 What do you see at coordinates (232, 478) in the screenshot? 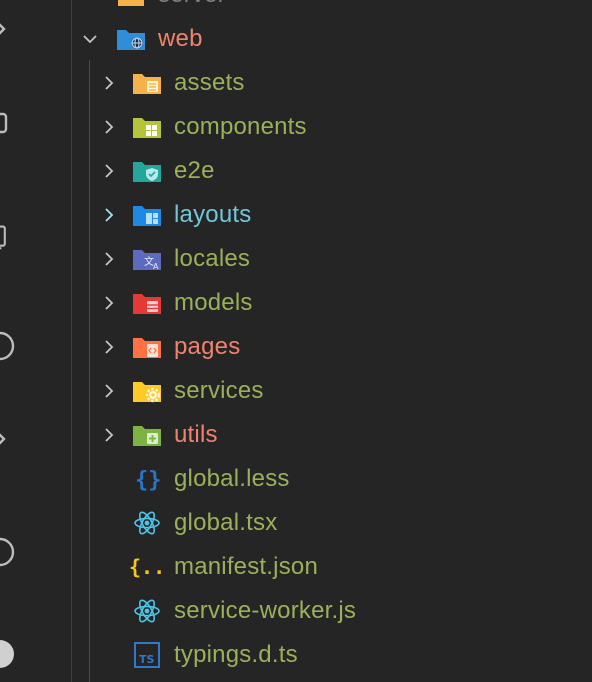
I see `tree-item-label: global.less` at bounding box center [232, 478].